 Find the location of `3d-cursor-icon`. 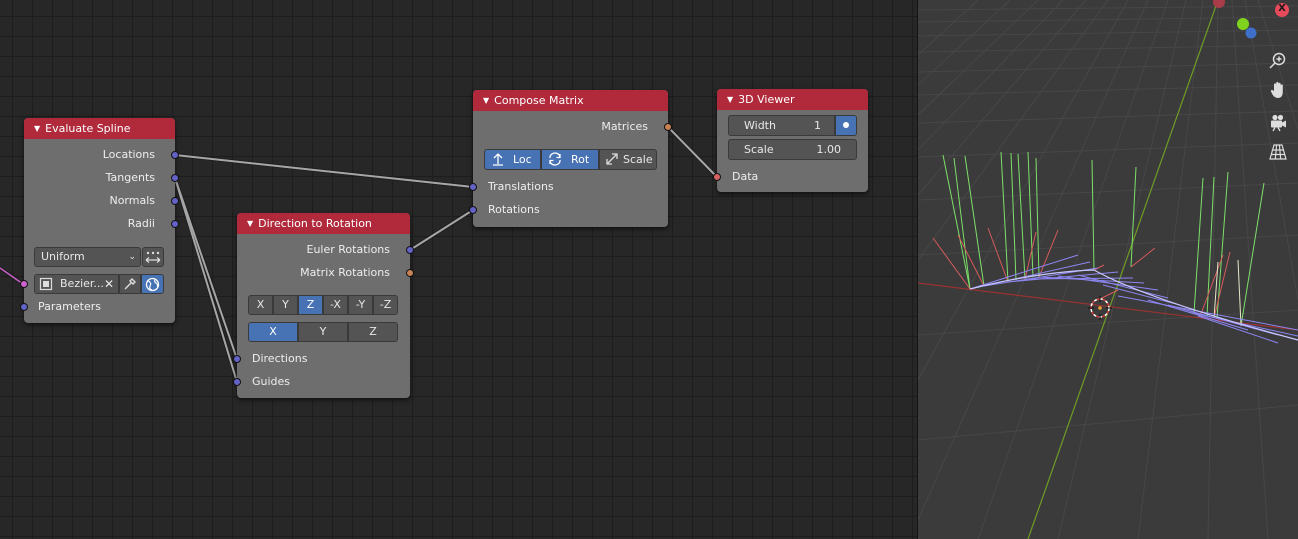

3d-cursor-icon is located at coordinates (1100, 308).